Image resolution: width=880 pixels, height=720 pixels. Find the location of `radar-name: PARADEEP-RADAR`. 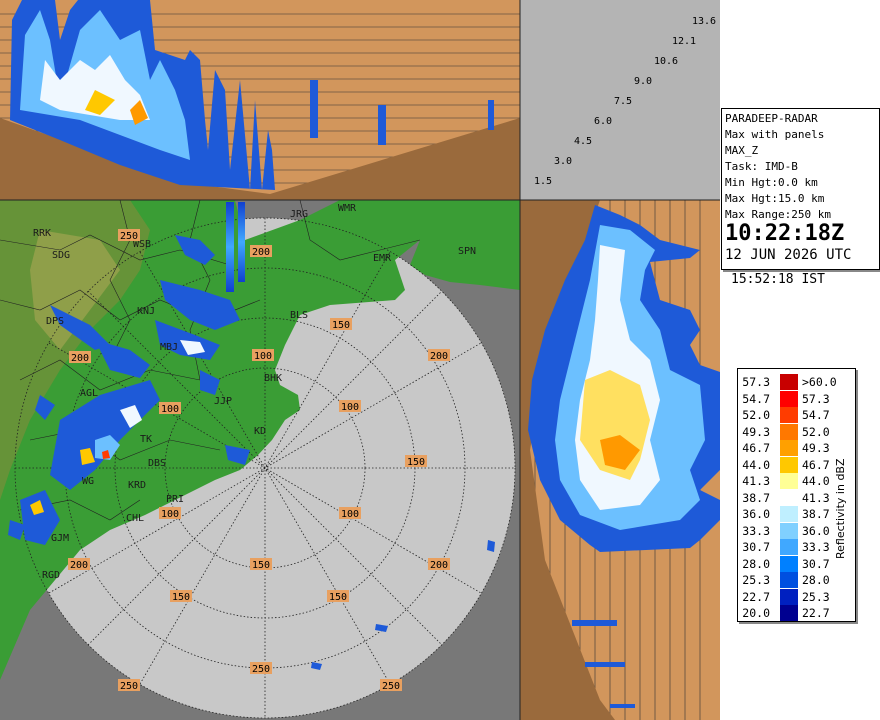

radar-name: PARADEEP-RADAR is located at coordinates (771, 118).